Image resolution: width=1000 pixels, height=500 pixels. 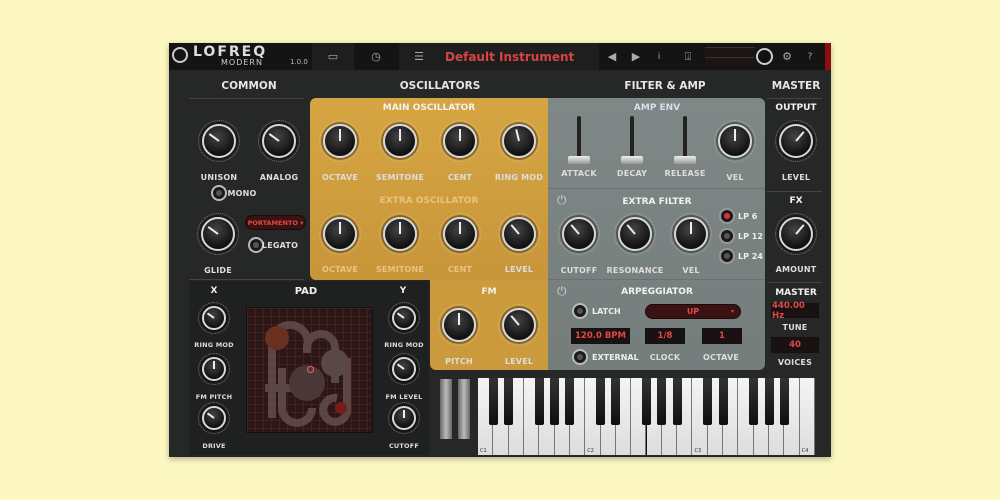 I want to click on pad-cursor, so click(x=310, y=369).